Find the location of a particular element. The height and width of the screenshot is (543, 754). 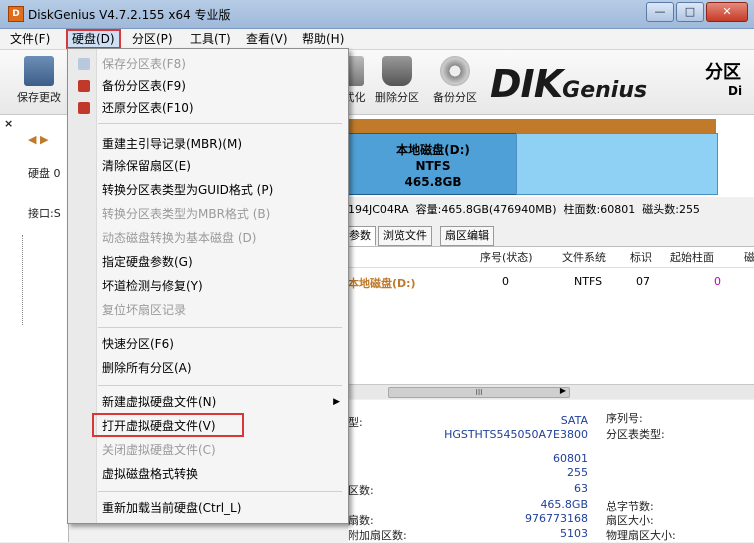

col-header-fs: 文件系统 is located at coordinates (584, 257).